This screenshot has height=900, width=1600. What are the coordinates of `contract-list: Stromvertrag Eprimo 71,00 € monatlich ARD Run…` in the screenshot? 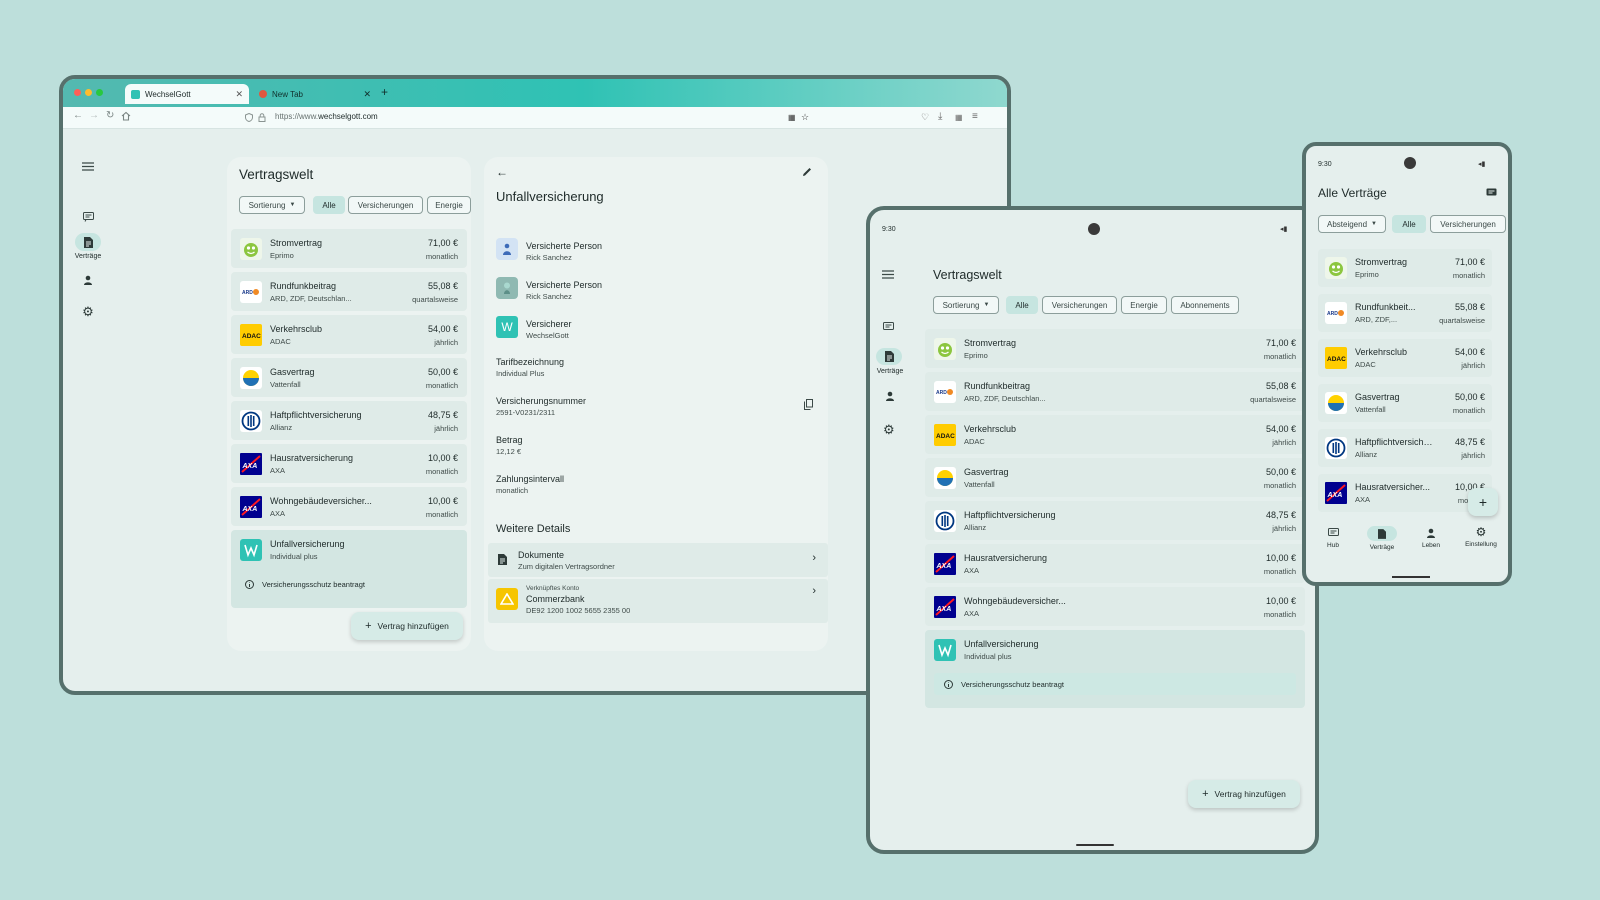 It's located at (349, 419).